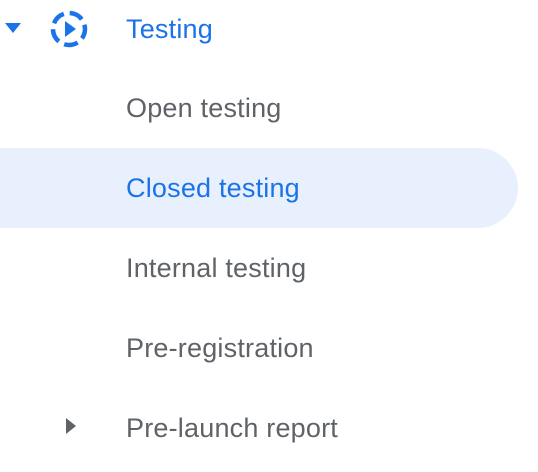 The width and height of the screenshot is (538, 472). I want to click on nav-group-label: Testing, so click(169, 29).